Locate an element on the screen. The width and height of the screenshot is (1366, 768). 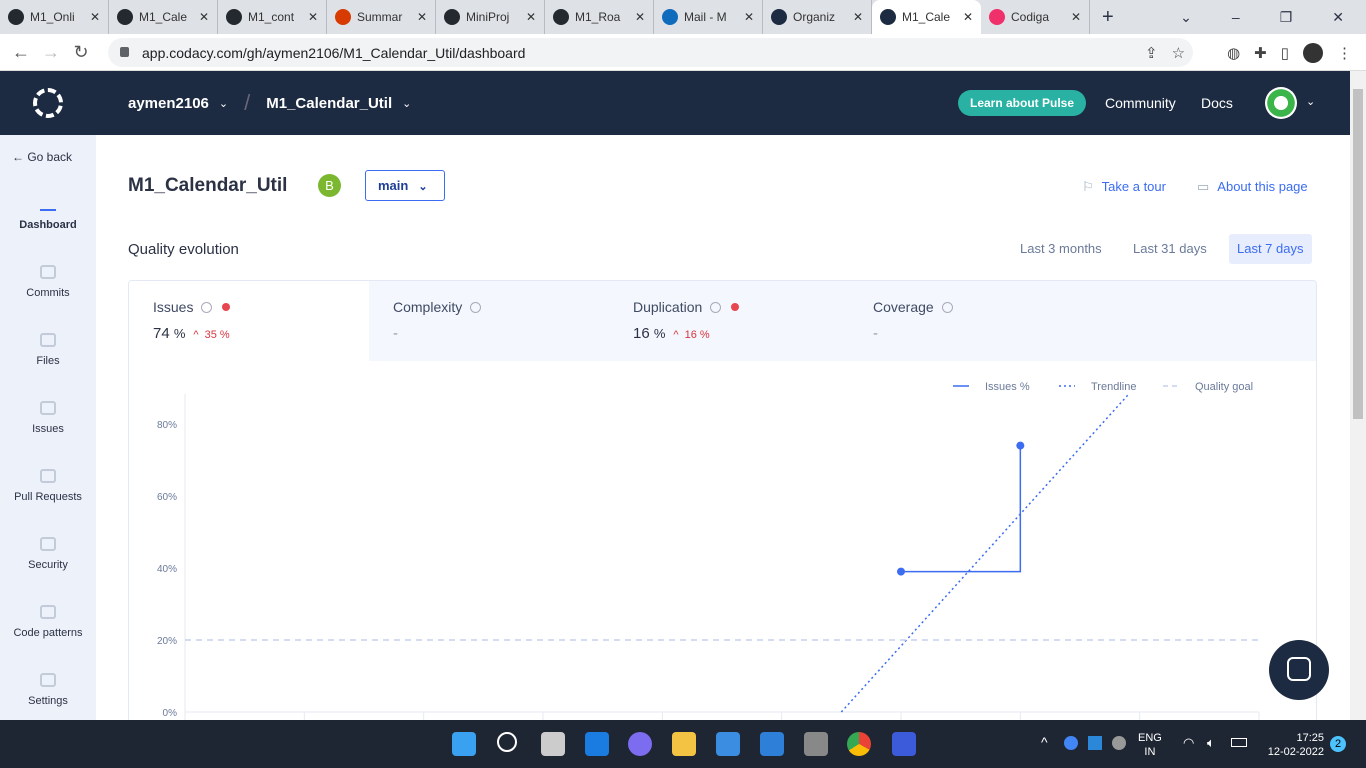
task-view-icon is located at coordinates (553, 744).